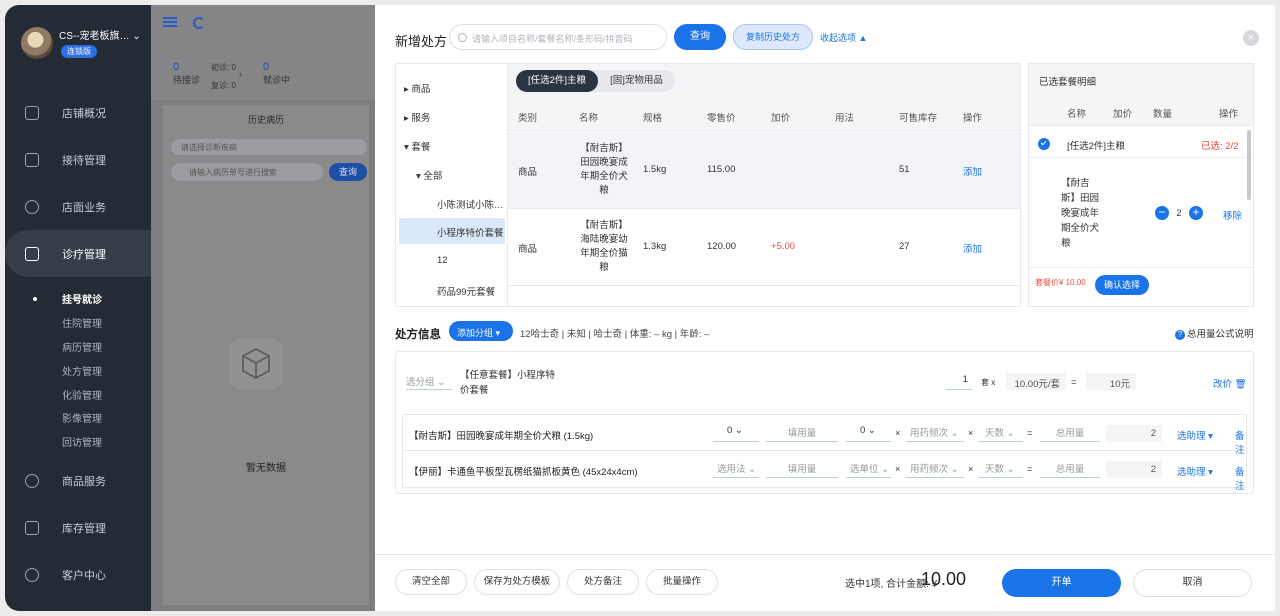  Describe the element at coordinates (32, 528) in the screenshot. I see `inventory-icon` at that location.